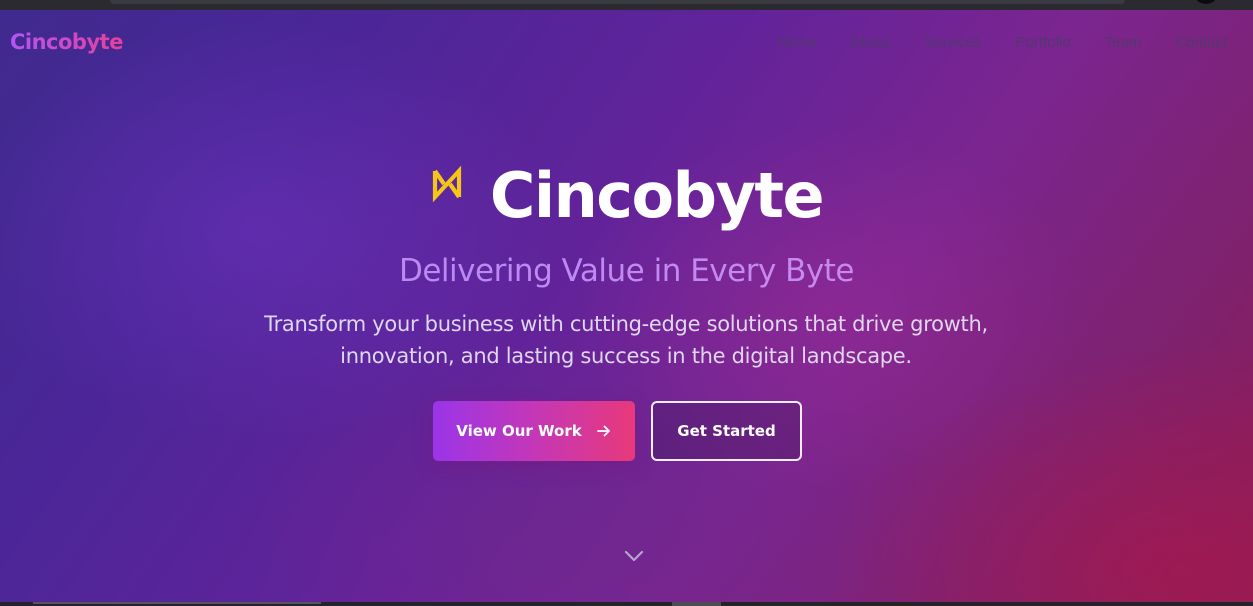 Image resolution: width=1253 pixels, height=606 pixels. I want to click on browser-top-bar, so click(626, 5).